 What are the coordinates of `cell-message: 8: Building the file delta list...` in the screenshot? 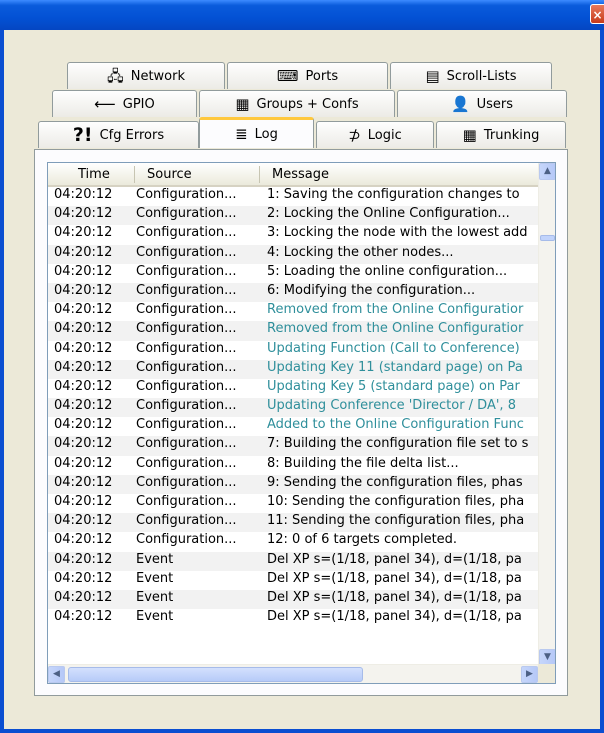 It's located at (363, 463).